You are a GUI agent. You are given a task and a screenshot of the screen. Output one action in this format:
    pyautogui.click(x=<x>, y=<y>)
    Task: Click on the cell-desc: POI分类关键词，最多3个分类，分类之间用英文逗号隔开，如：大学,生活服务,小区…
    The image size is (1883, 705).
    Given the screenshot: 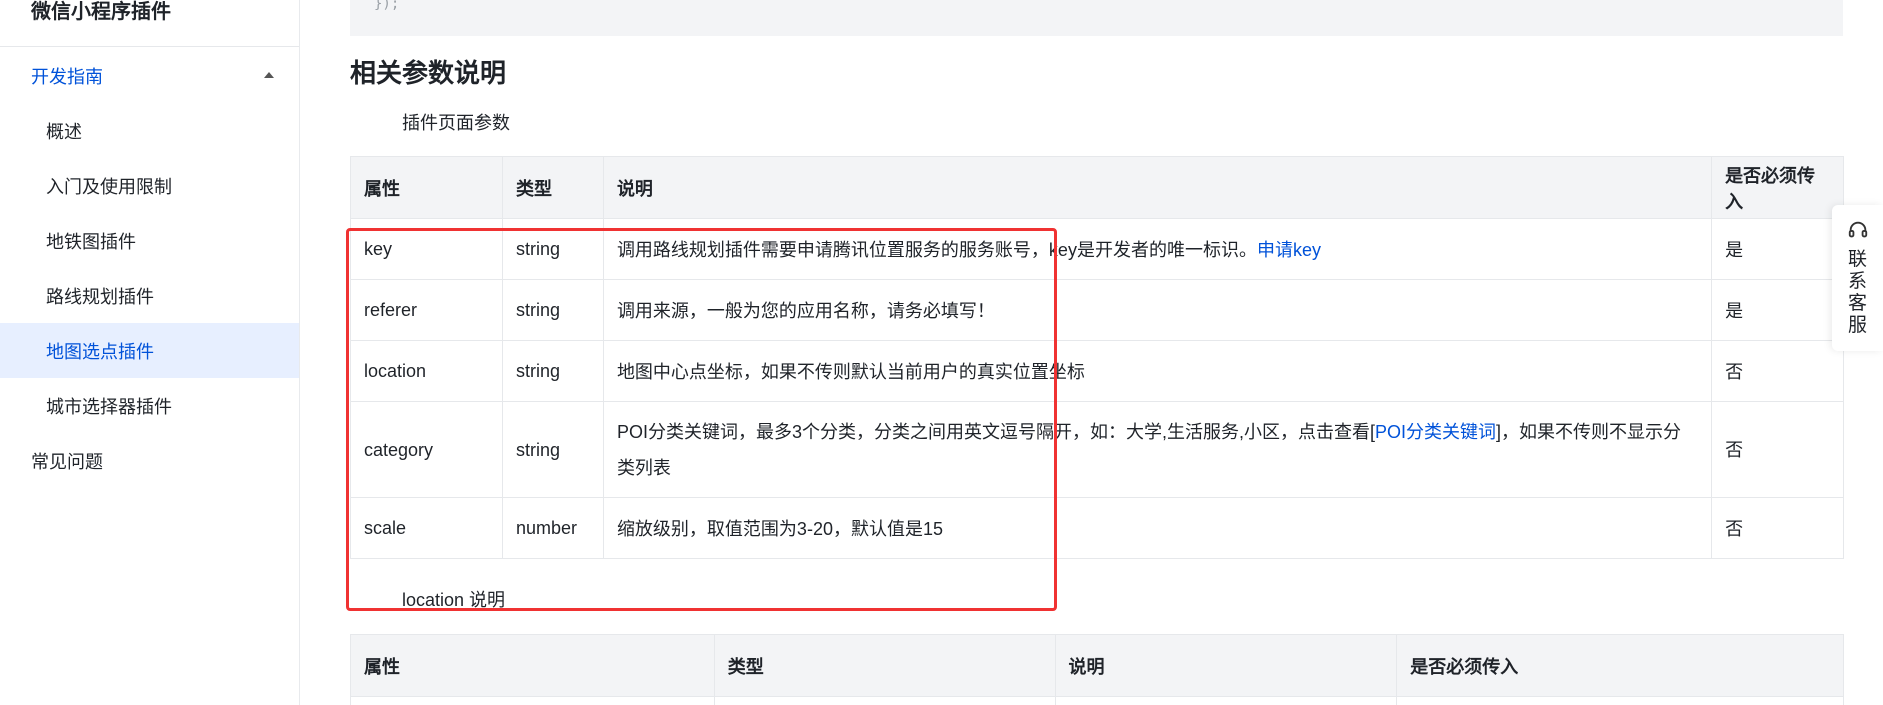 What is the action you would take?
    pyautogui.click(x=1157, y=449)
    